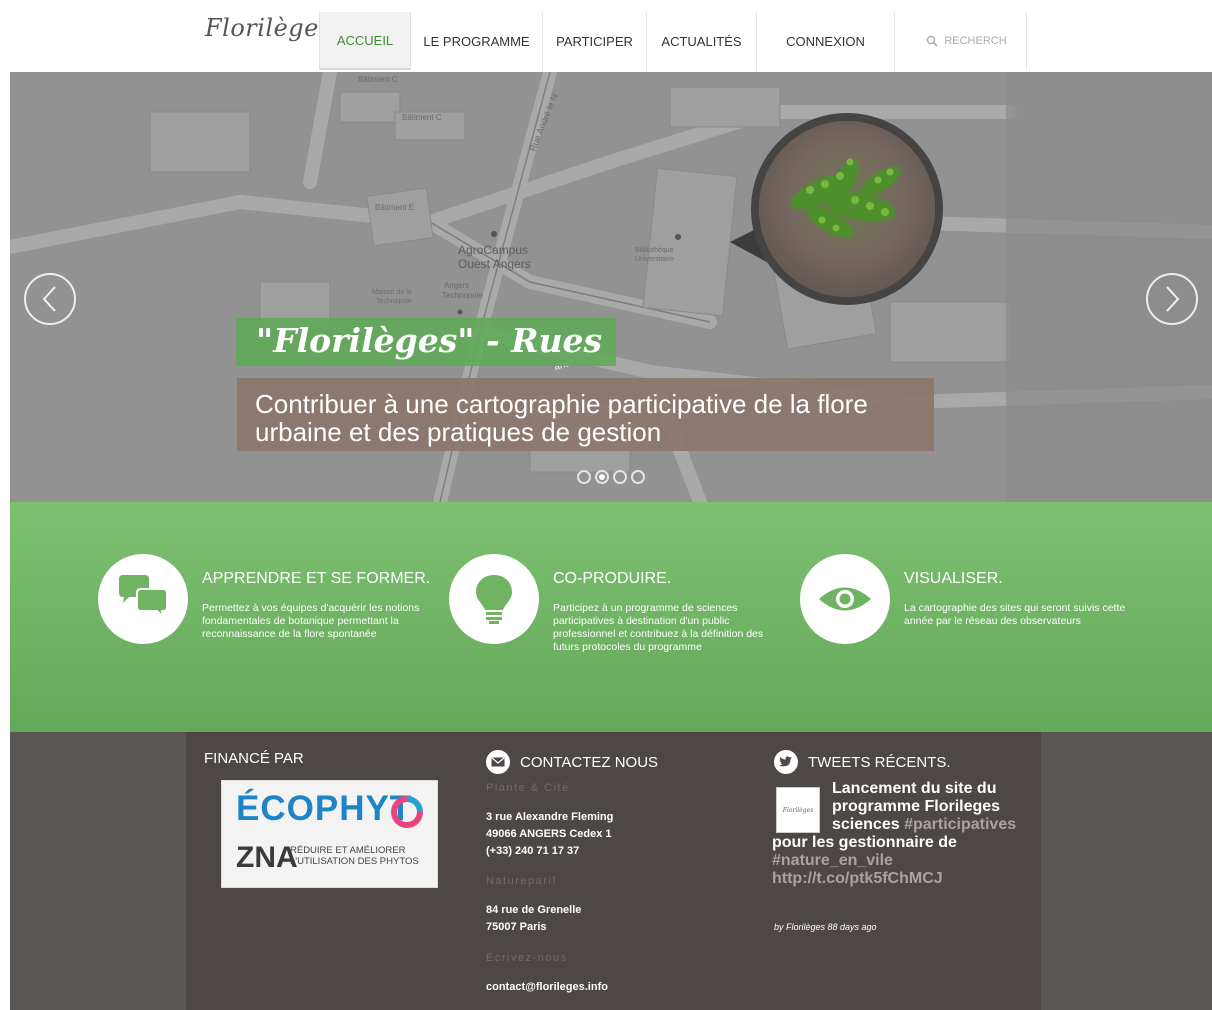  What do you see at coordinates (458, 432) in the screenshot?
I see `slide-subtitle-line2: urbaine et des pratiques de gestion` at bounding box center [458, 432].